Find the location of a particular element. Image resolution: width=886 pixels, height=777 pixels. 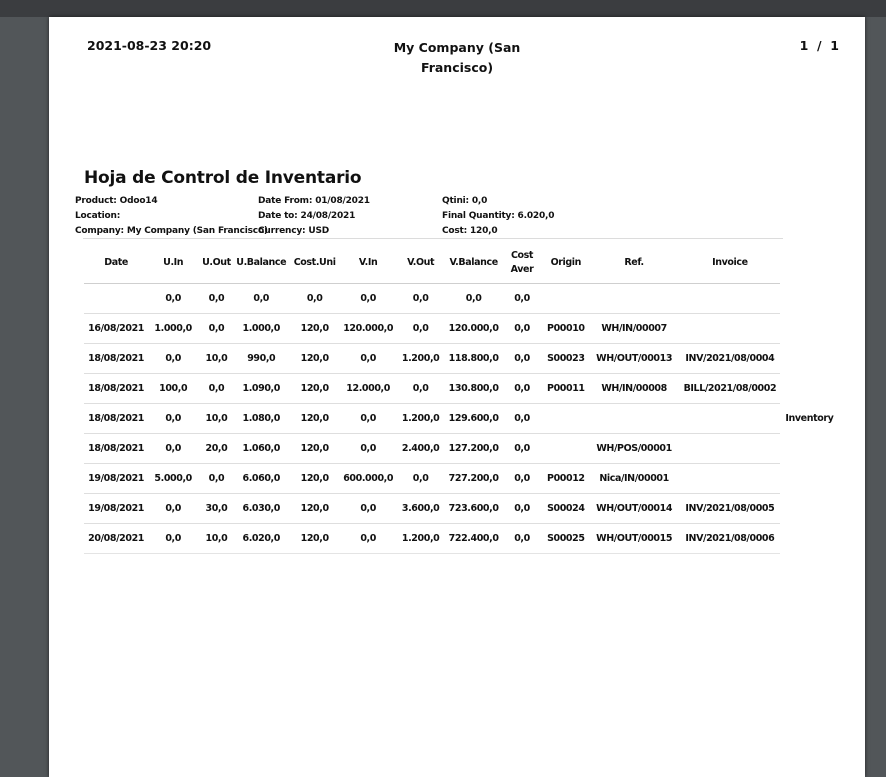

cell-origin: P00011 is located at coordinates (566, 388).